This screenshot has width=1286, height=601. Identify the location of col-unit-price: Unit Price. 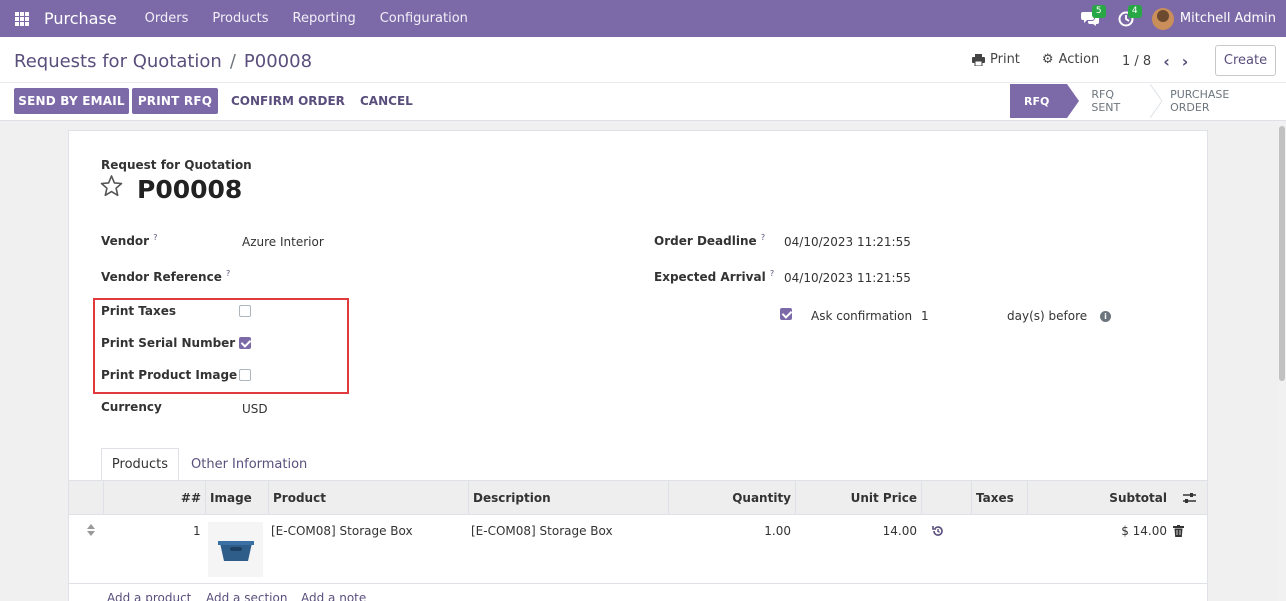
(858, 497).